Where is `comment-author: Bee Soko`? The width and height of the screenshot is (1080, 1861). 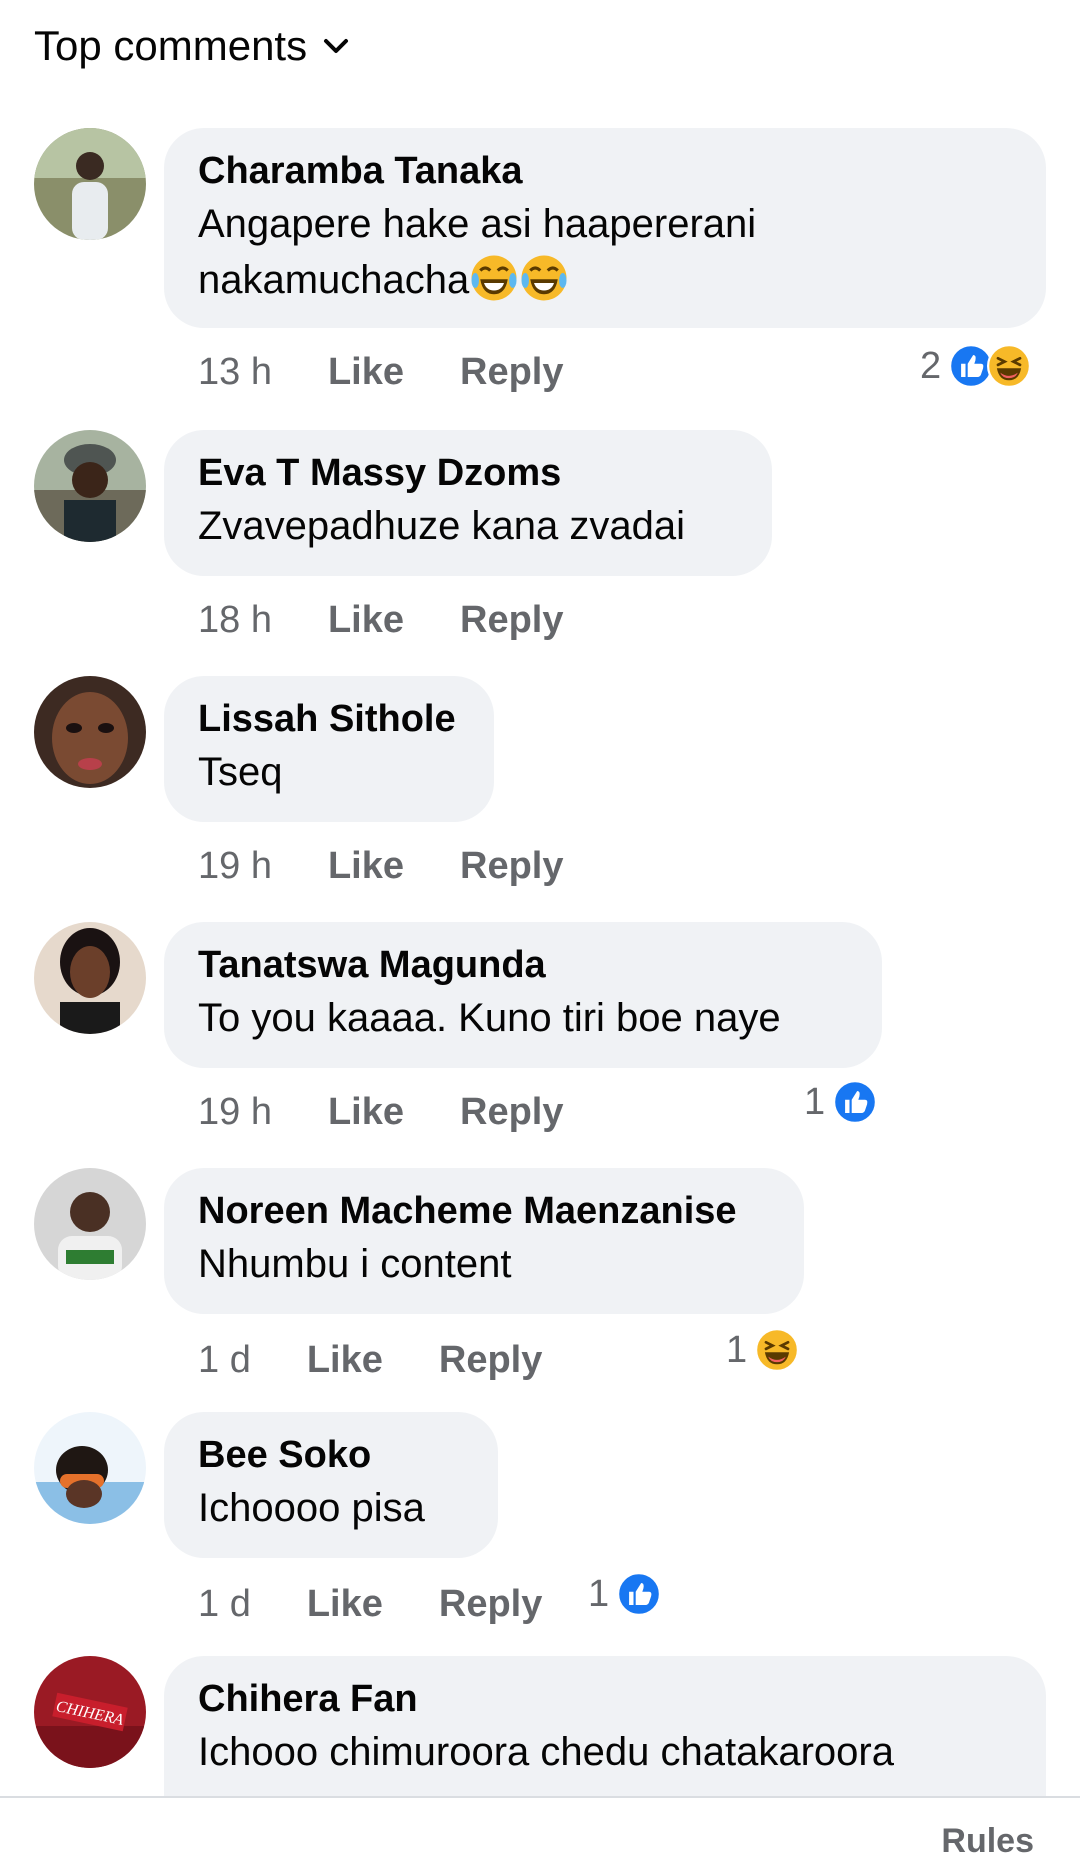 comment-author: Bee Soko is located at coordinates (331, 1455).